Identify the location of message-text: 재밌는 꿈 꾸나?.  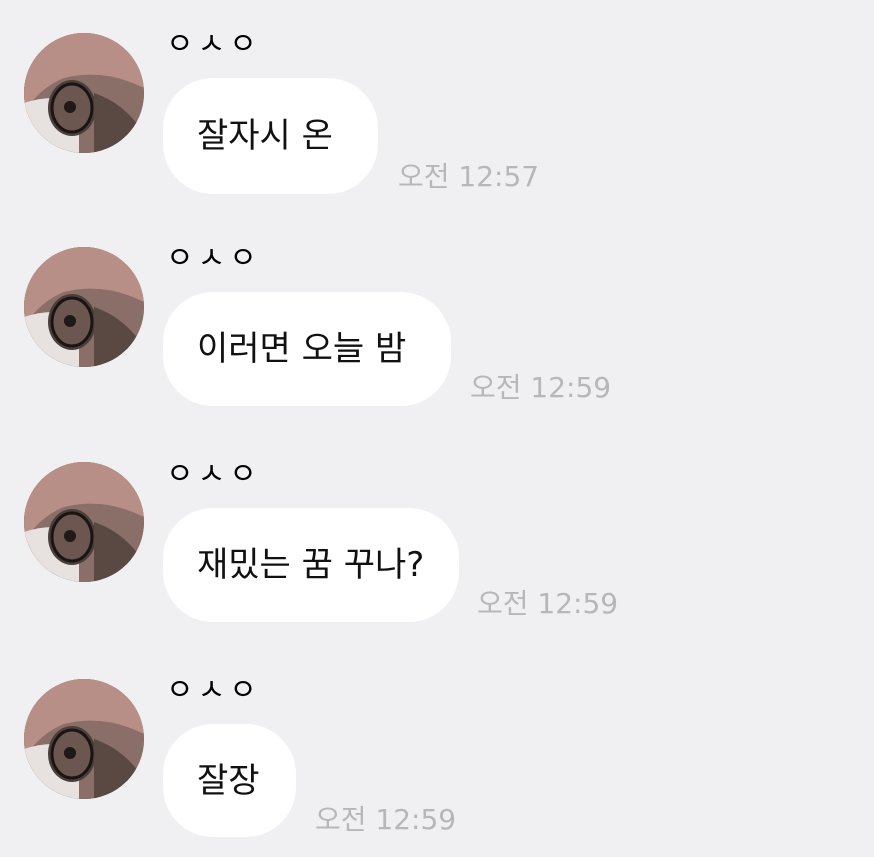
(311, 565).